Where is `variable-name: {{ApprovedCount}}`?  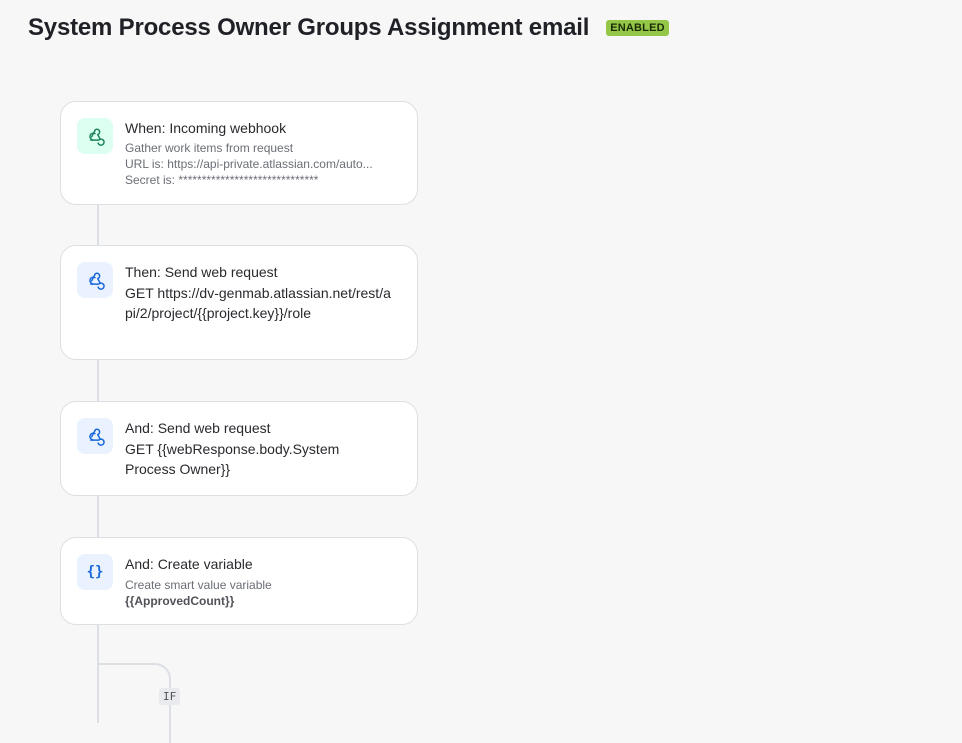
variable-name: {{ApprovedCount}} is located at coordinates (180, 601).